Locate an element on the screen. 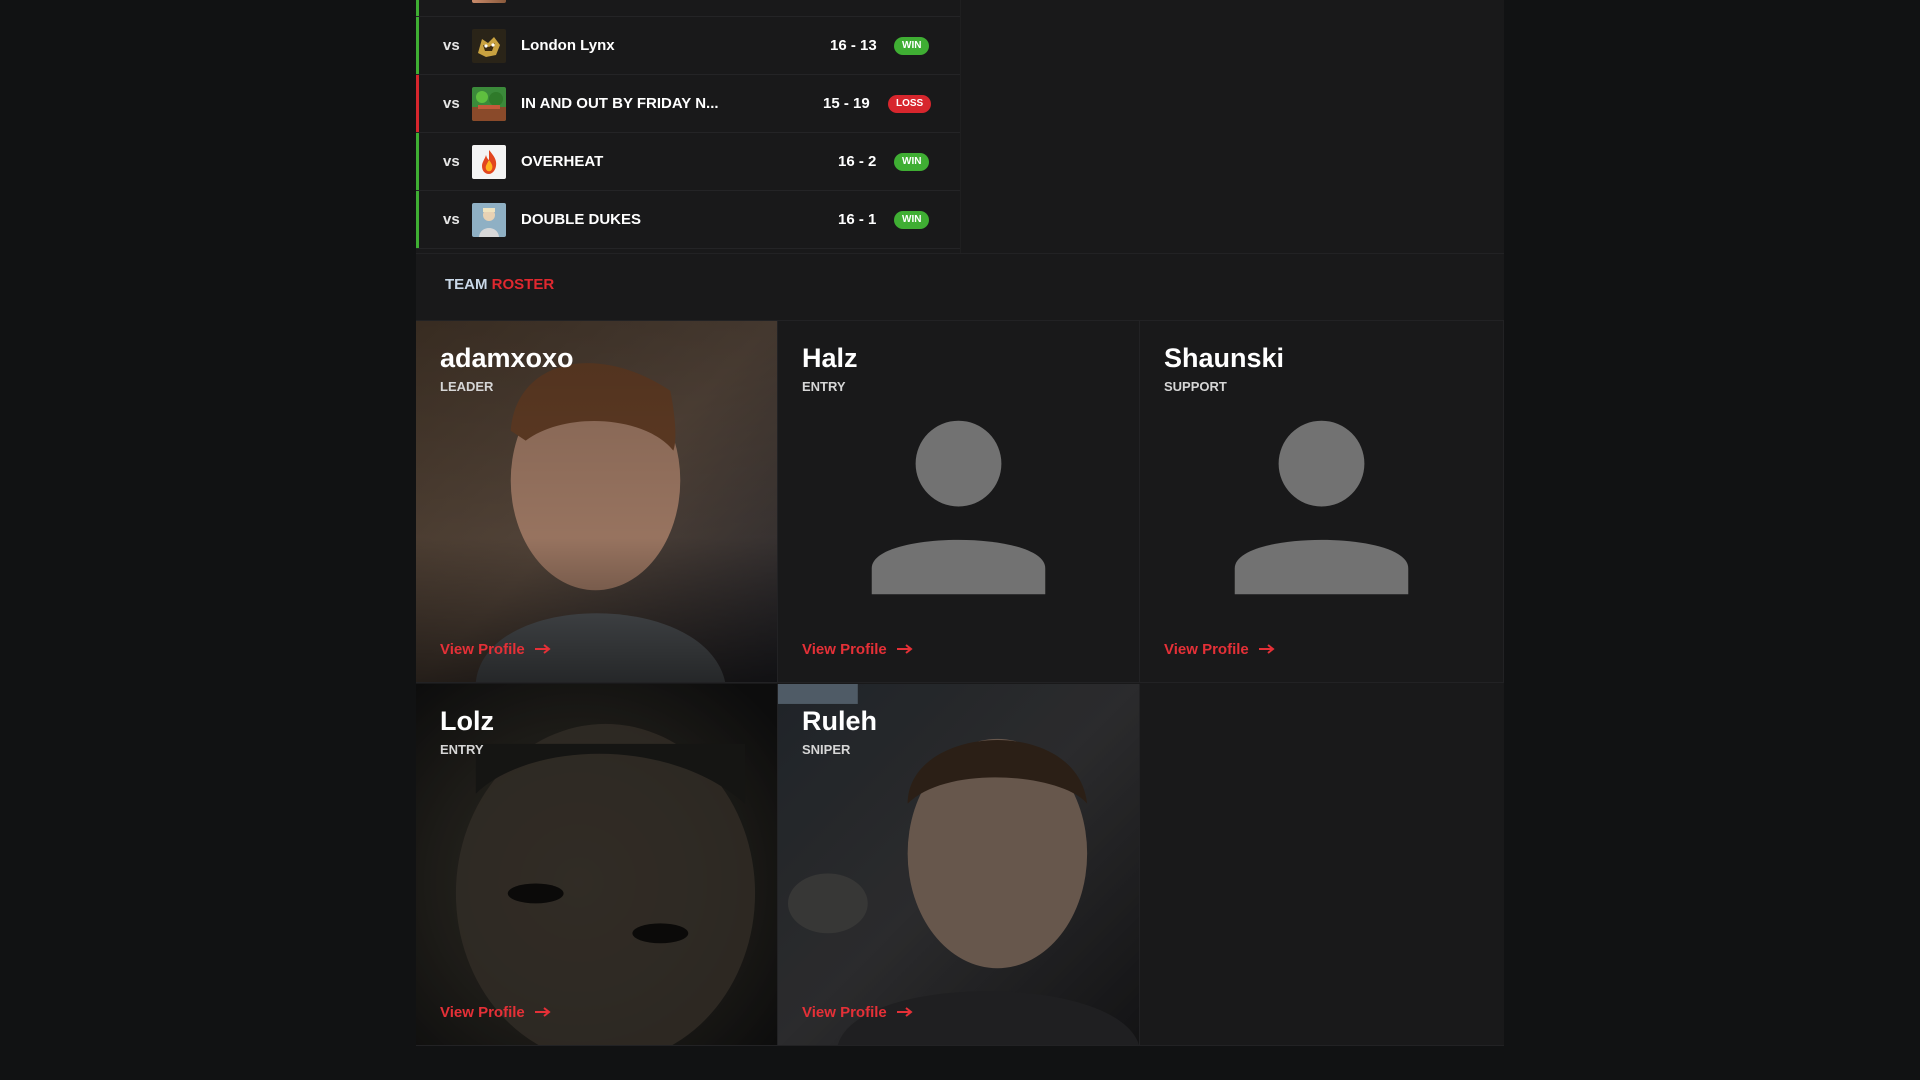 The image size is (1920, 1080). player-name: Ruleh is located at coordinates (840, 721).